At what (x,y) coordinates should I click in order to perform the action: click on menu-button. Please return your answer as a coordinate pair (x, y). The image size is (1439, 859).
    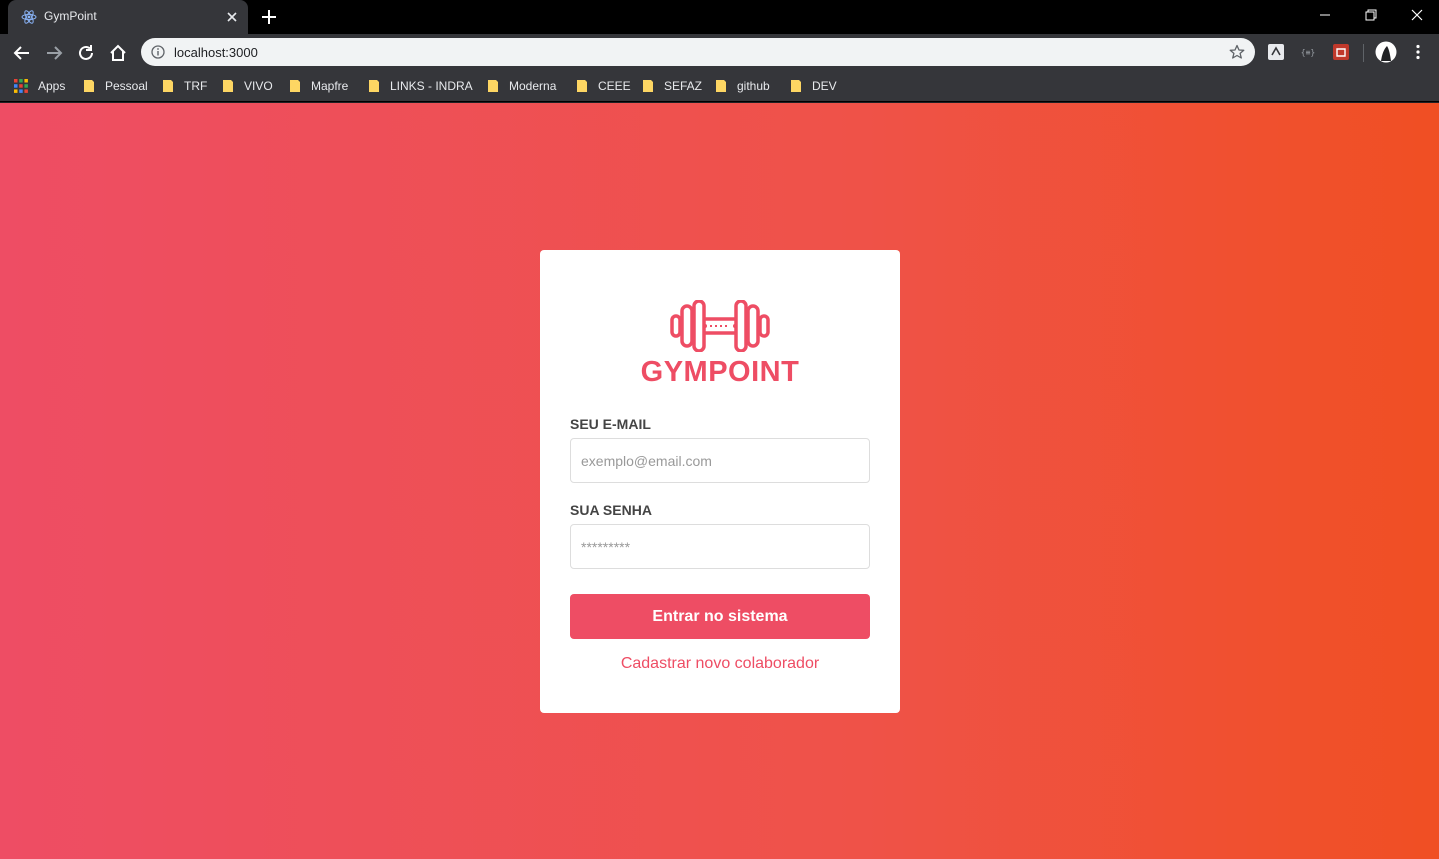
    Looking at the image, I should click on (1418, 52).